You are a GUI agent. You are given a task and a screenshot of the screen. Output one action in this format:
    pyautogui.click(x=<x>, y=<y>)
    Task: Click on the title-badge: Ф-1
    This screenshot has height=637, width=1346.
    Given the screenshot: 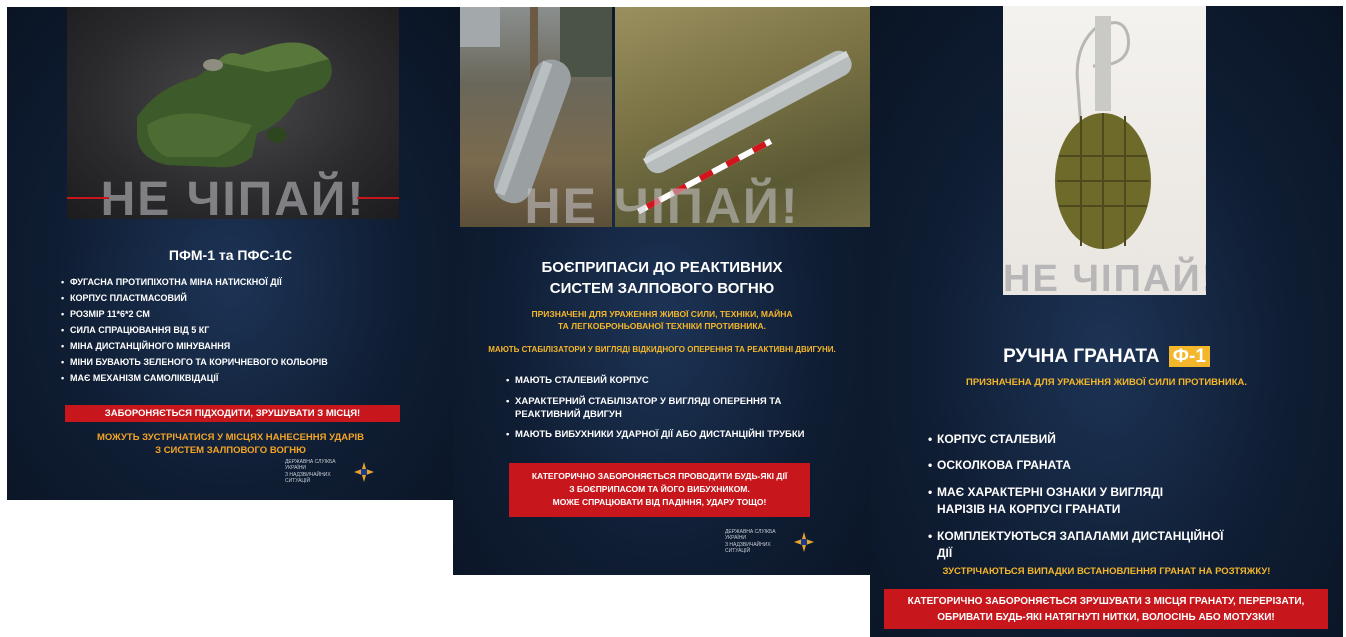 What is the action you would take?
    pyautogui.click(x=1189, y=356)
    